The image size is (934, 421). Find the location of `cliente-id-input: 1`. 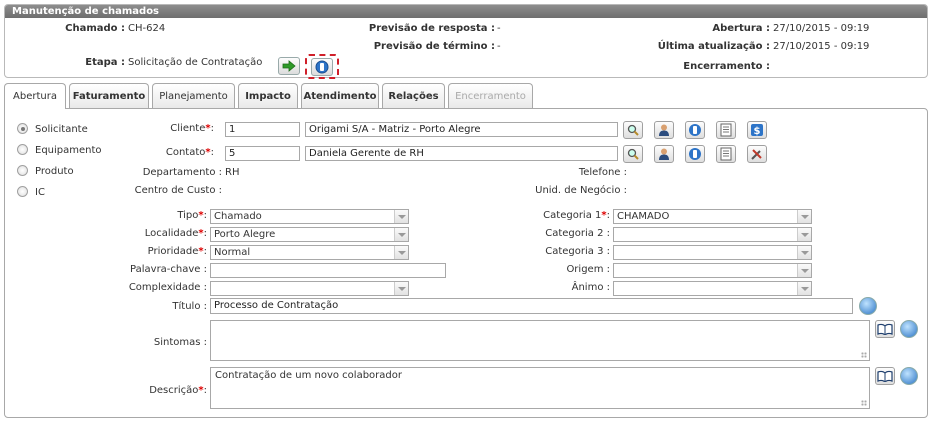

cliente-id-input: 1 is located at coordinates (262, 129).